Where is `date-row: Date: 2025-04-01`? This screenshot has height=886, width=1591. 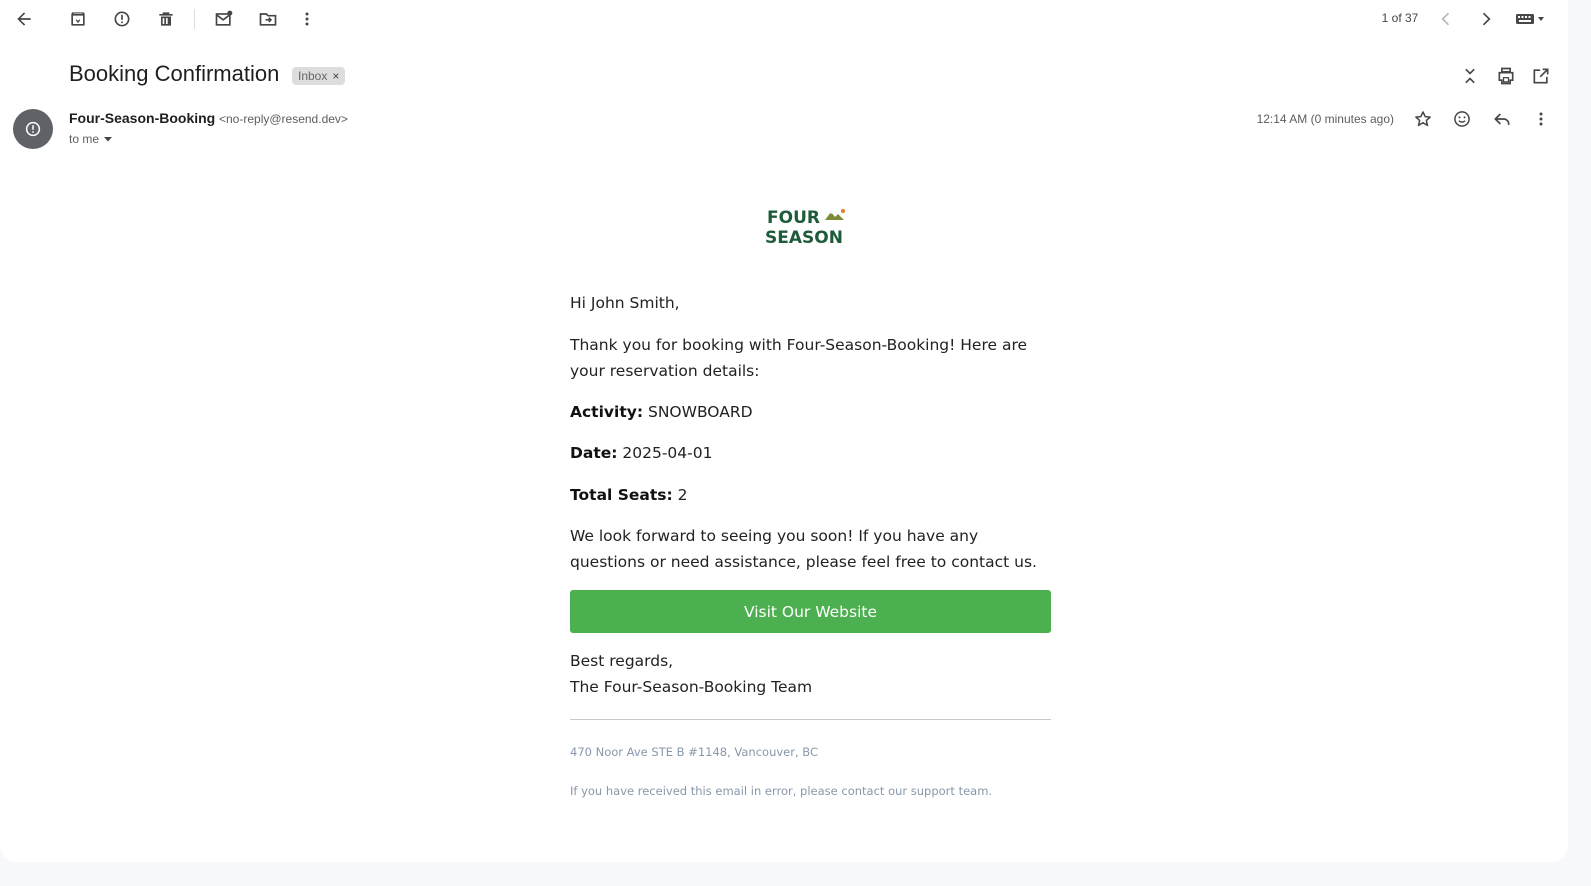 date-row: Date: 2025-04-01 is located at coordinates (810, 453).